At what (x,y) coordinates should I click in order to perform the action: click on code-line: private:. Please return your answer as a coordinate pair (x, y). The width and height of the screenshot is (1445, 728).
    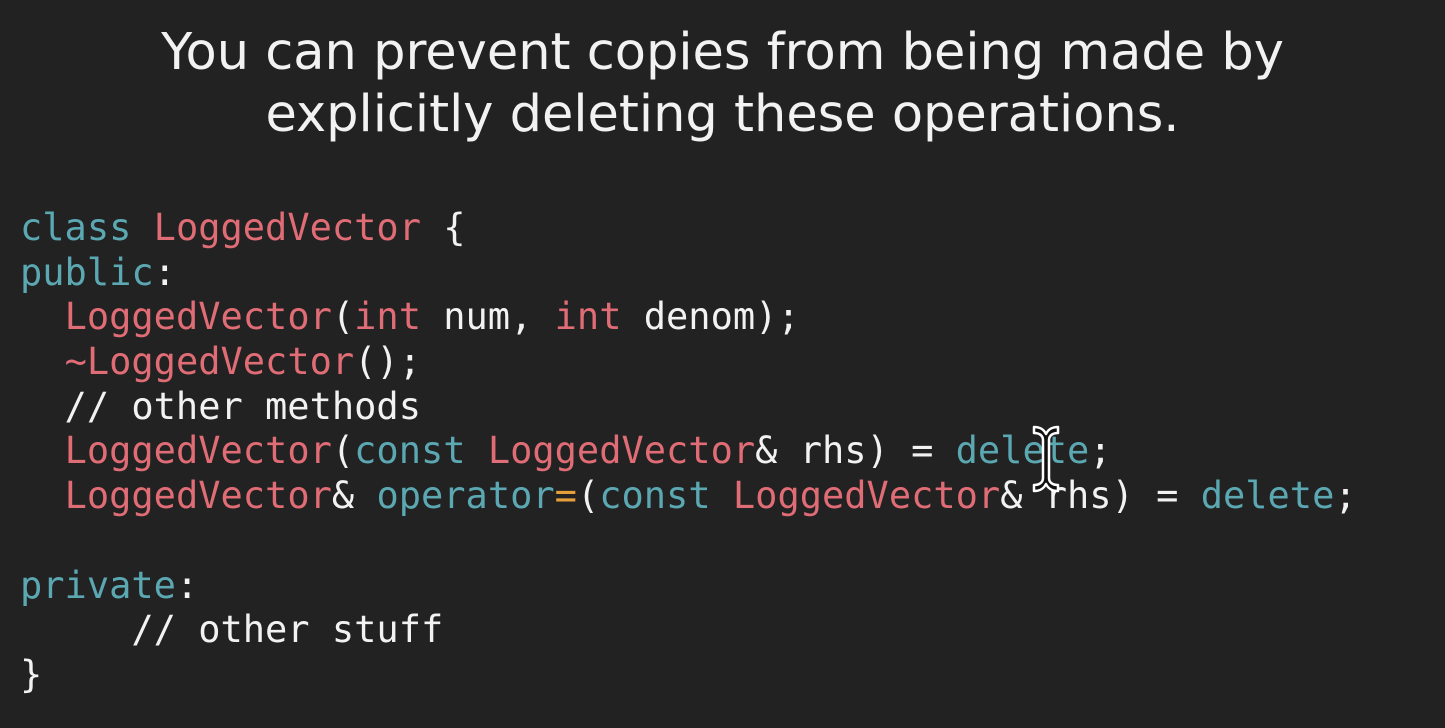
    Looking at the image, I should click on (688, 586).